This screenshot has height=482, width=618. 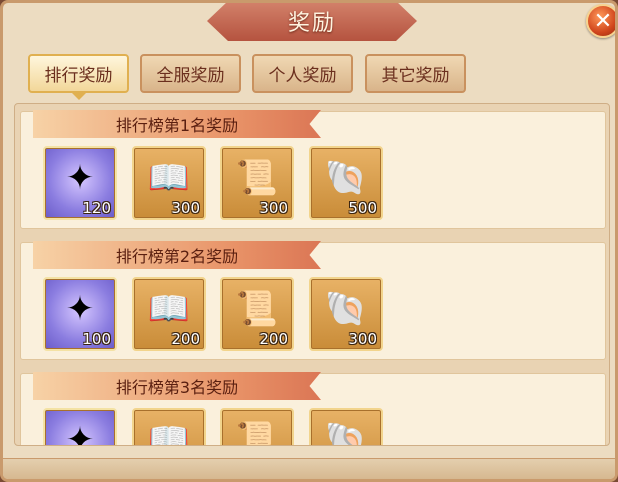 I want to click on close-button: ✕, so click(x=600, y=21).